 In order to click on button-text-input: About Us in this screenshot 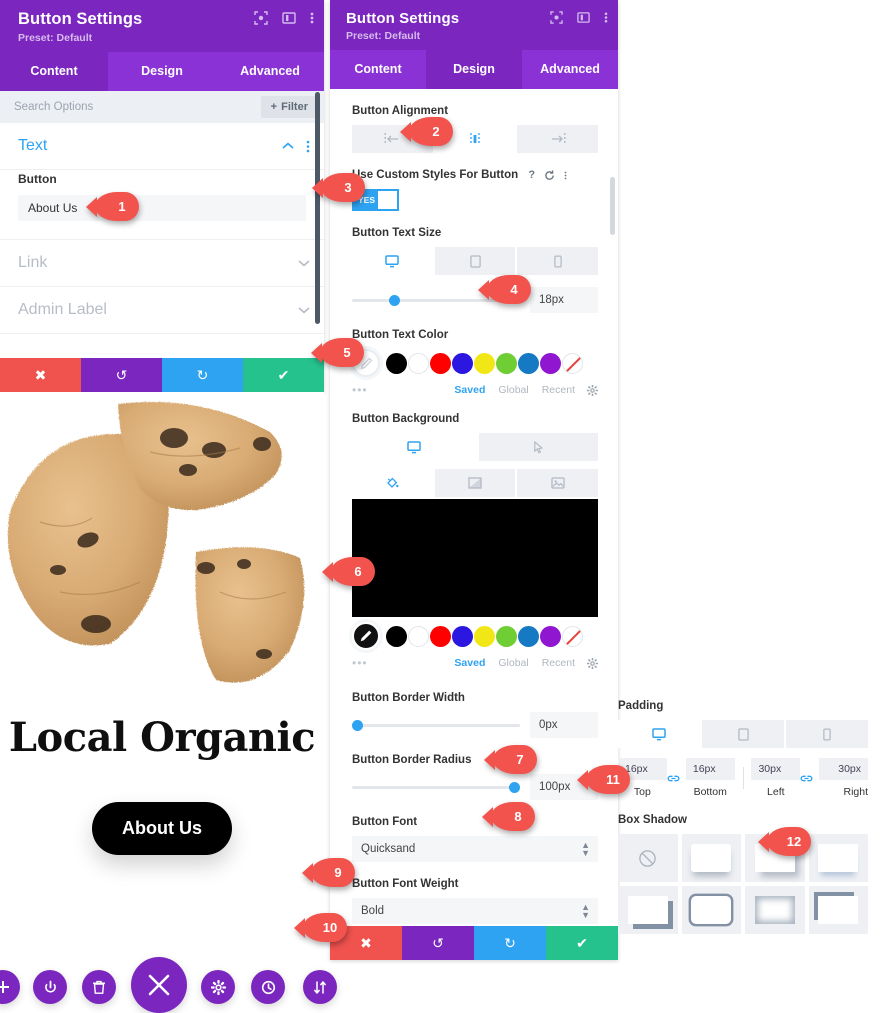, I will do `click(162, 208)`.